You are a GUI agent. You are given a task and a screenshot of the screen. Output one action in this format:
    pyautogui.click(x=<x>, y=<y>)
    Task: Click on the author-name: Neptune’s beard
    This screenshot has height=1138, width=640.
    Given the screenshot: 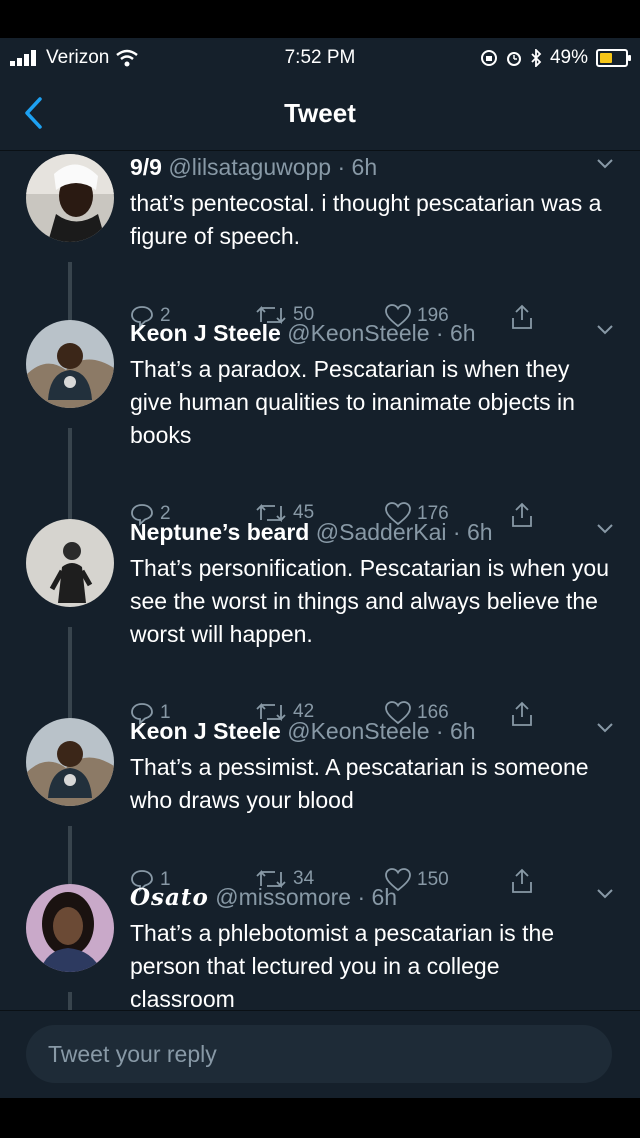 What is the action you would take?
    pyautogui.click(x=219, y=532)
    